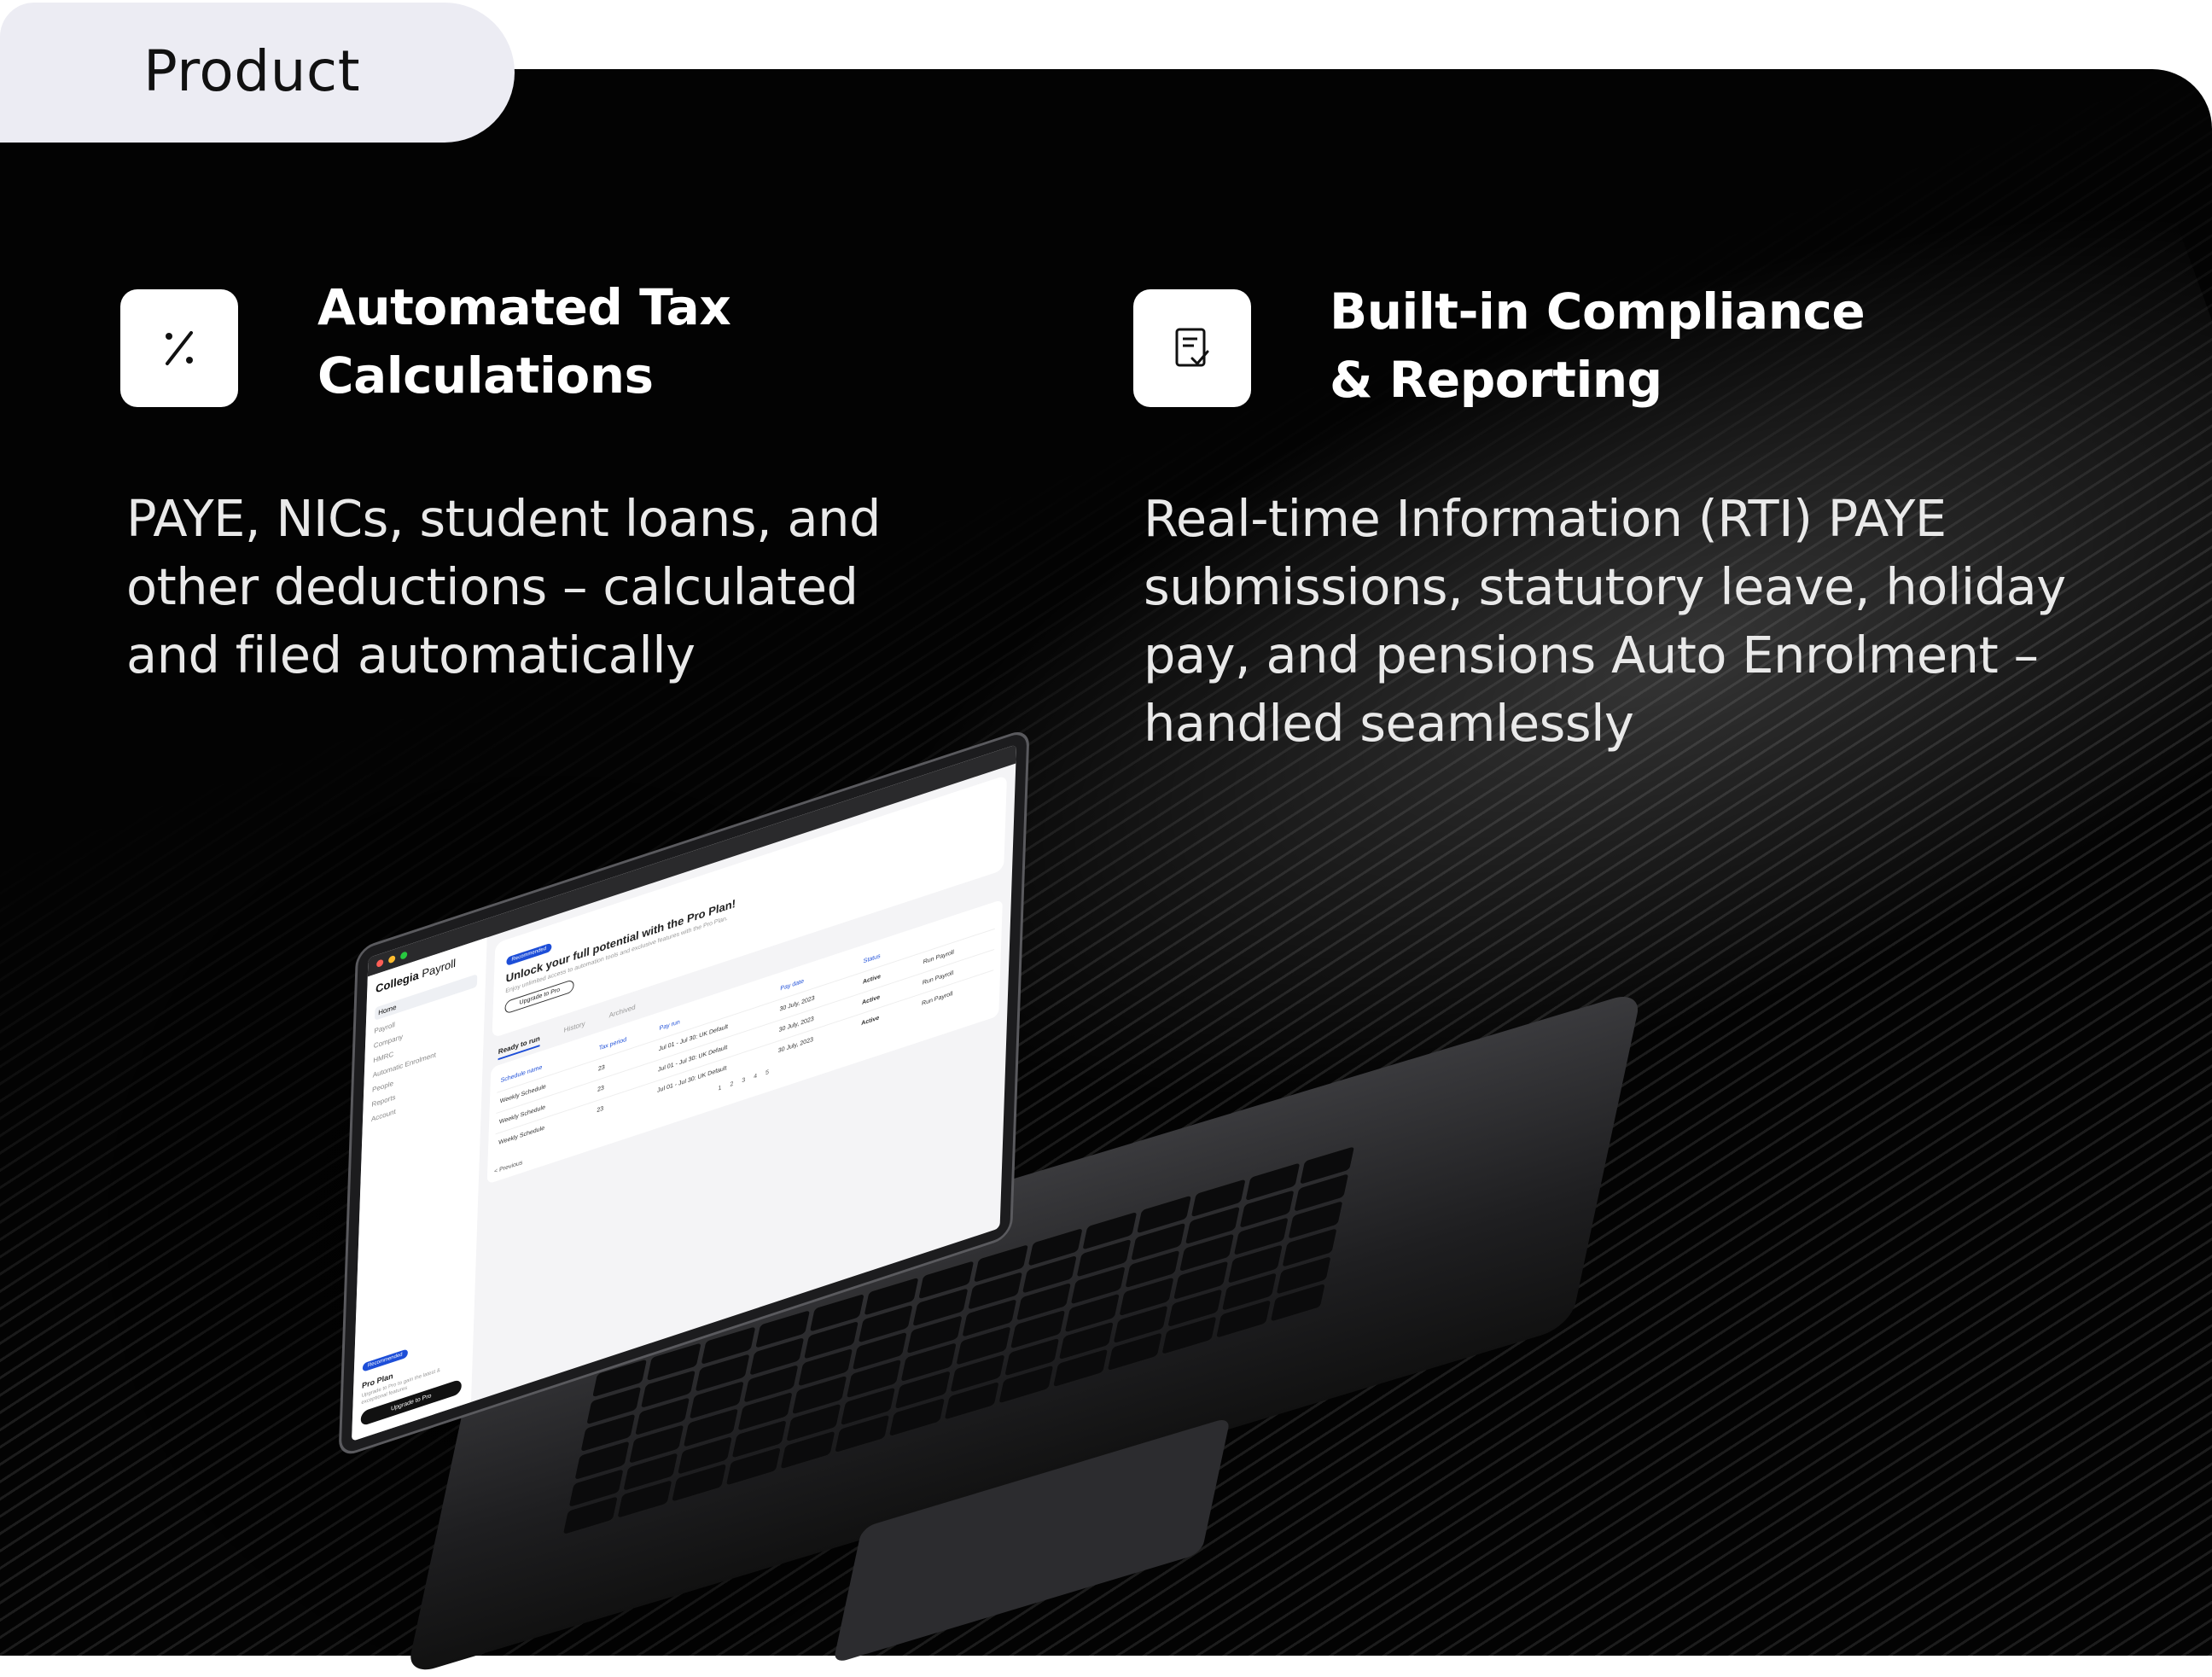 The height and width of the screenshot is (1677, 2212). What do you see at coordinates (1591, 655) in the screenshot?
I see `feature-desc-line: pay, and pensions Auto Enrolment –` at bounding box center [1591, 655].